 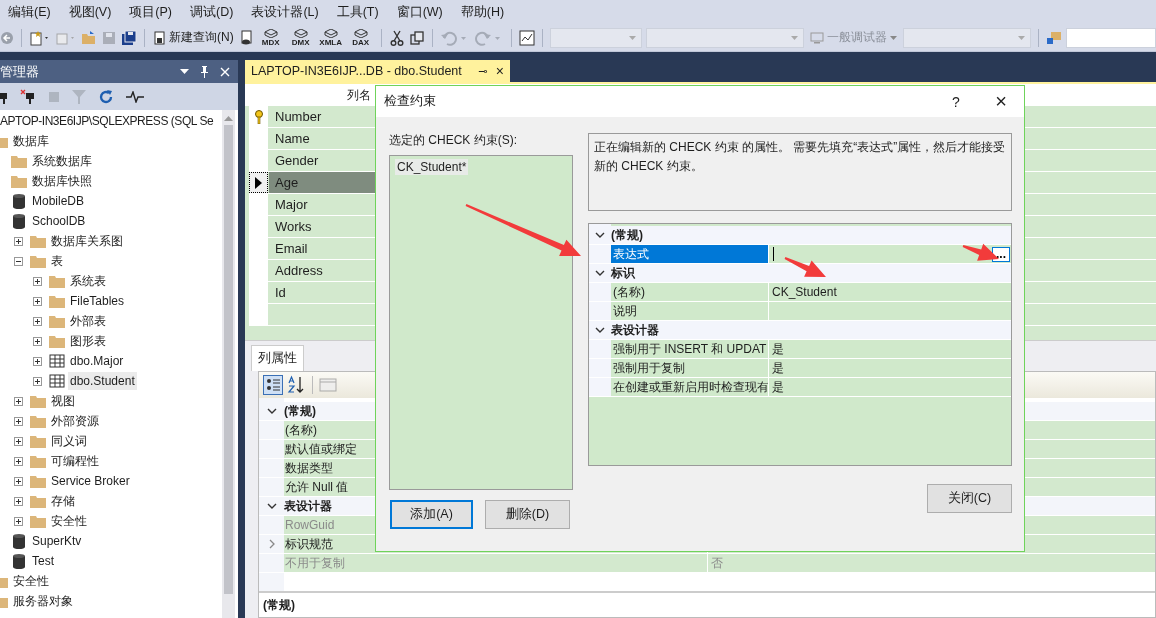 I want to click on menu-item: 编辑(E), so click(x=29, y=12).